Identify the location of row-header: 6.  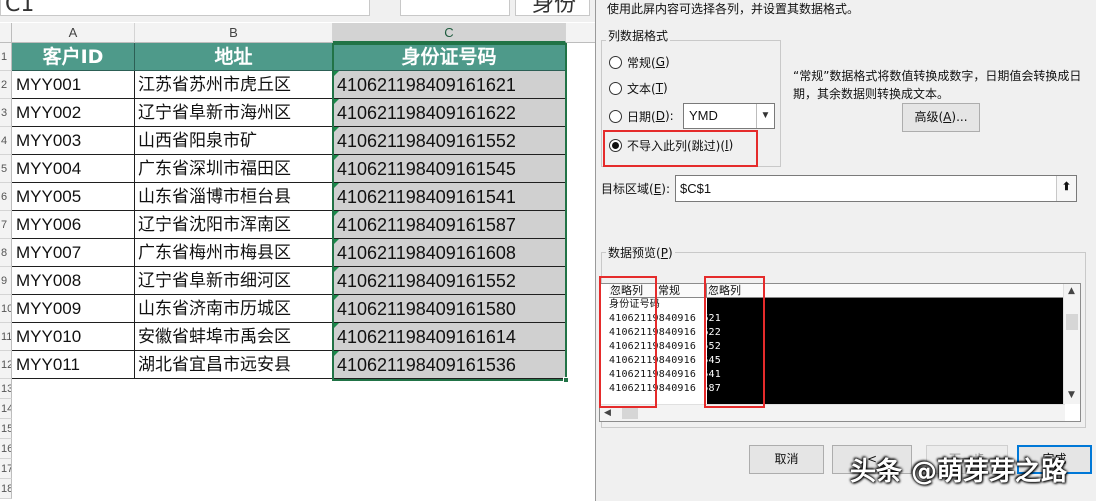
(6, 197).